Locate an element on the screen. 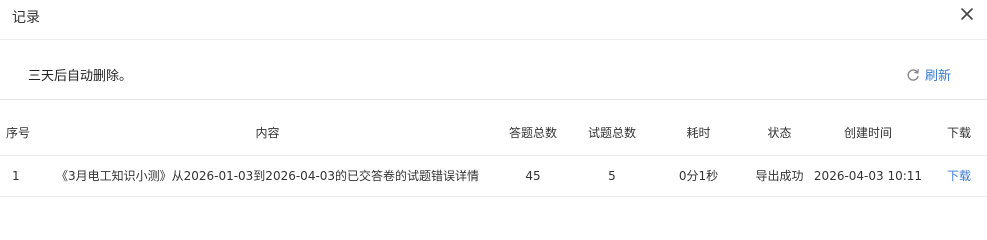  refresh-button: 刷新 is located at coordinates (928, 74).